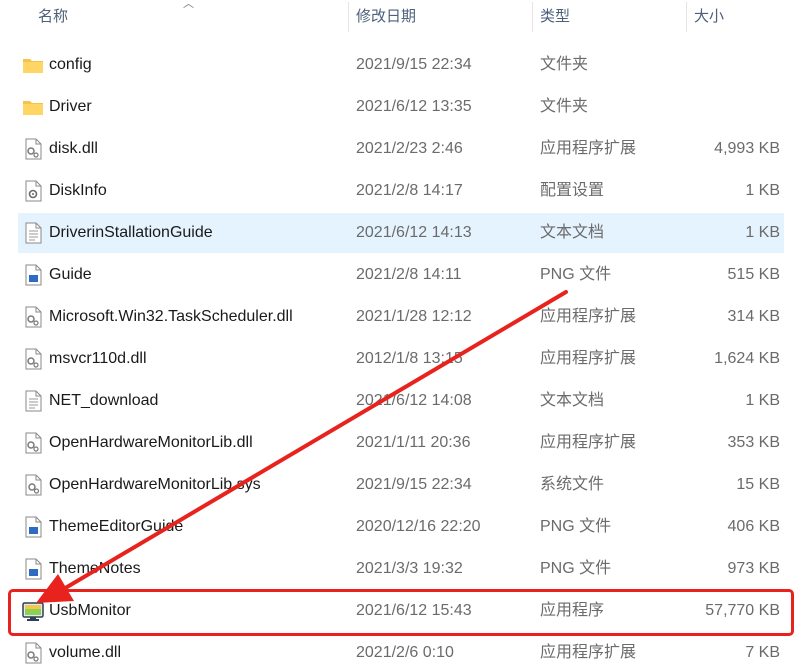 Image resolution: width=800 pixels, height=672 pixels. What do you see at coordinates (753, 442) in the screenshot?
I see `file-size: 353 KB` at bounding box center [753, 442].